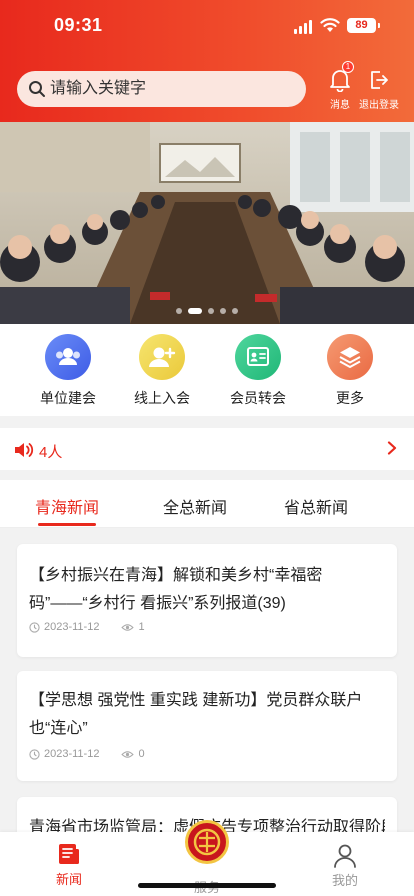  I want to click on tabbar-label: 我的, so click(344, 880).